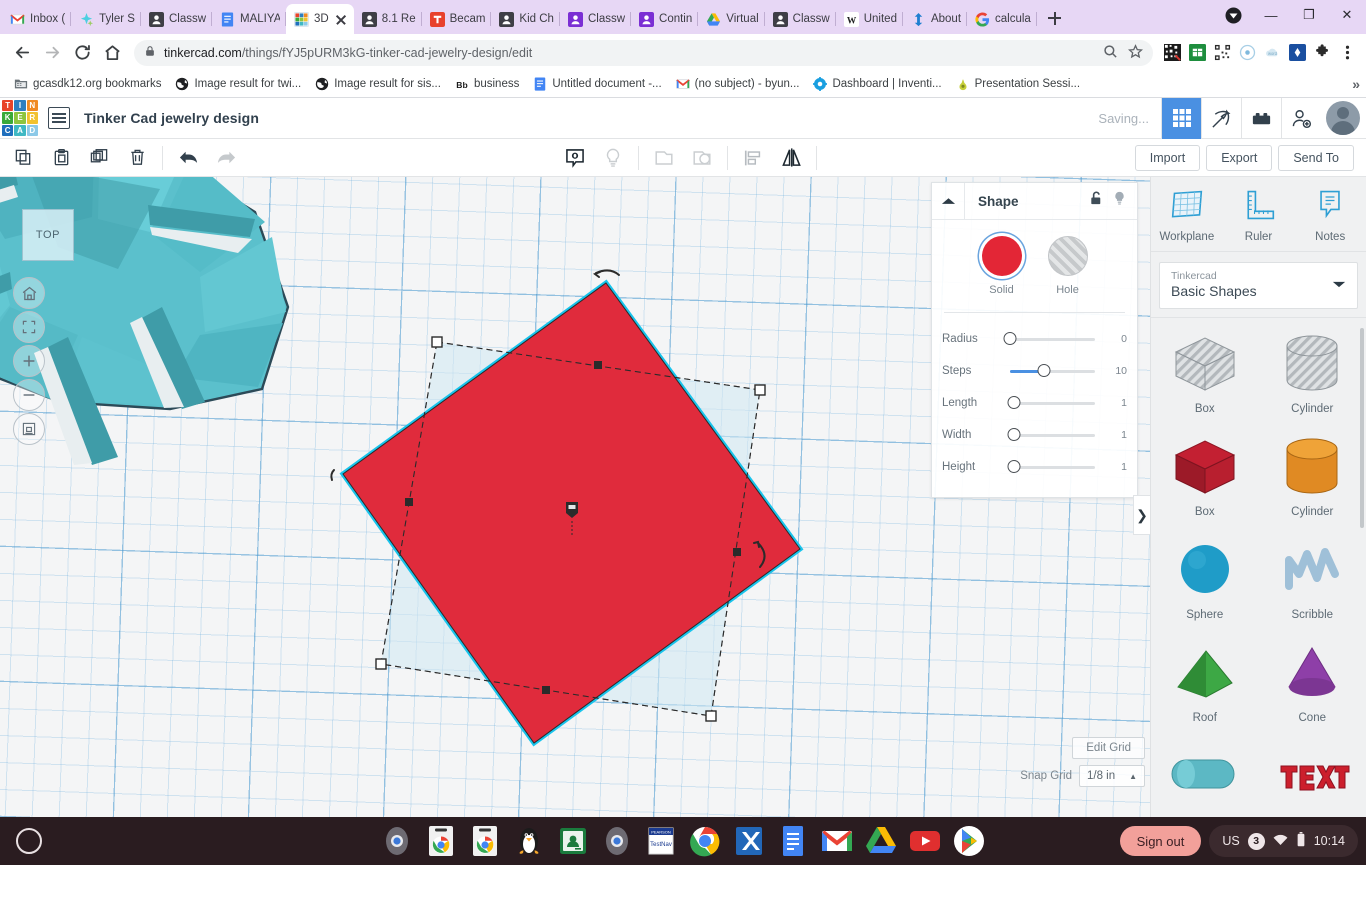 This screenshot has width=1366, height=912. What do you see at coordinates (1347, 53) in the screenshot?
I see `chrome-menu-icon` at bounding box center [1347, 53].